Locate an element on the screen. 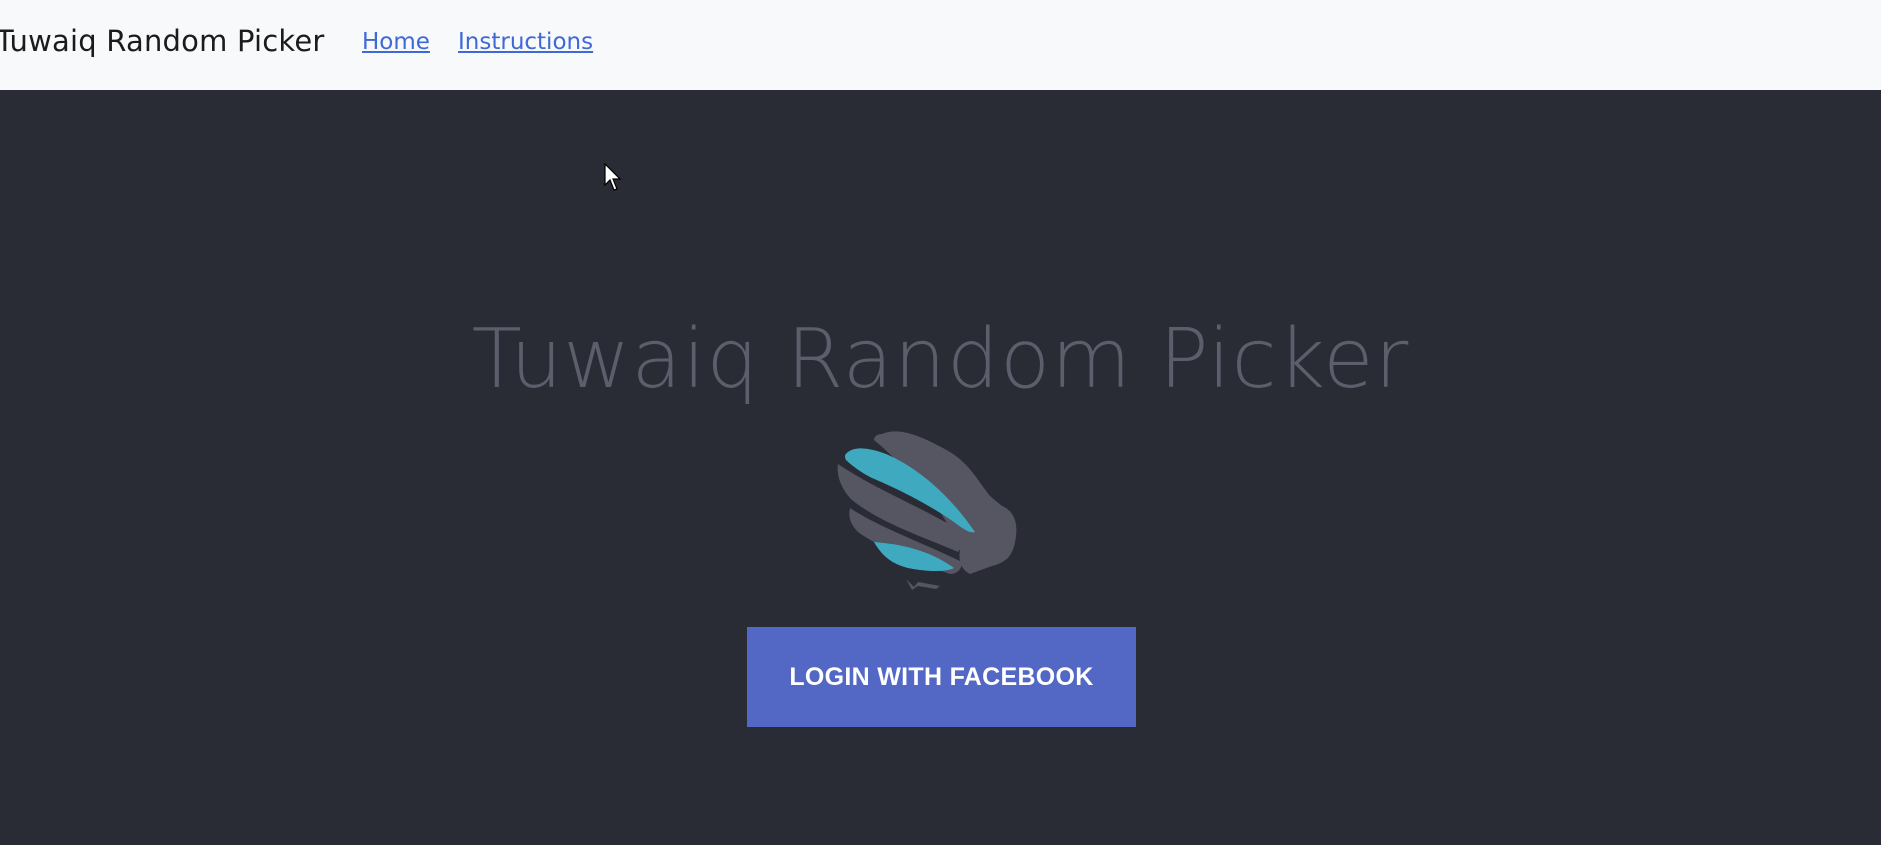 Image resolution: width=1881 pixels, height=845 pixels. nav-link-instructions: Instructions is located at coordinates (525, 42).